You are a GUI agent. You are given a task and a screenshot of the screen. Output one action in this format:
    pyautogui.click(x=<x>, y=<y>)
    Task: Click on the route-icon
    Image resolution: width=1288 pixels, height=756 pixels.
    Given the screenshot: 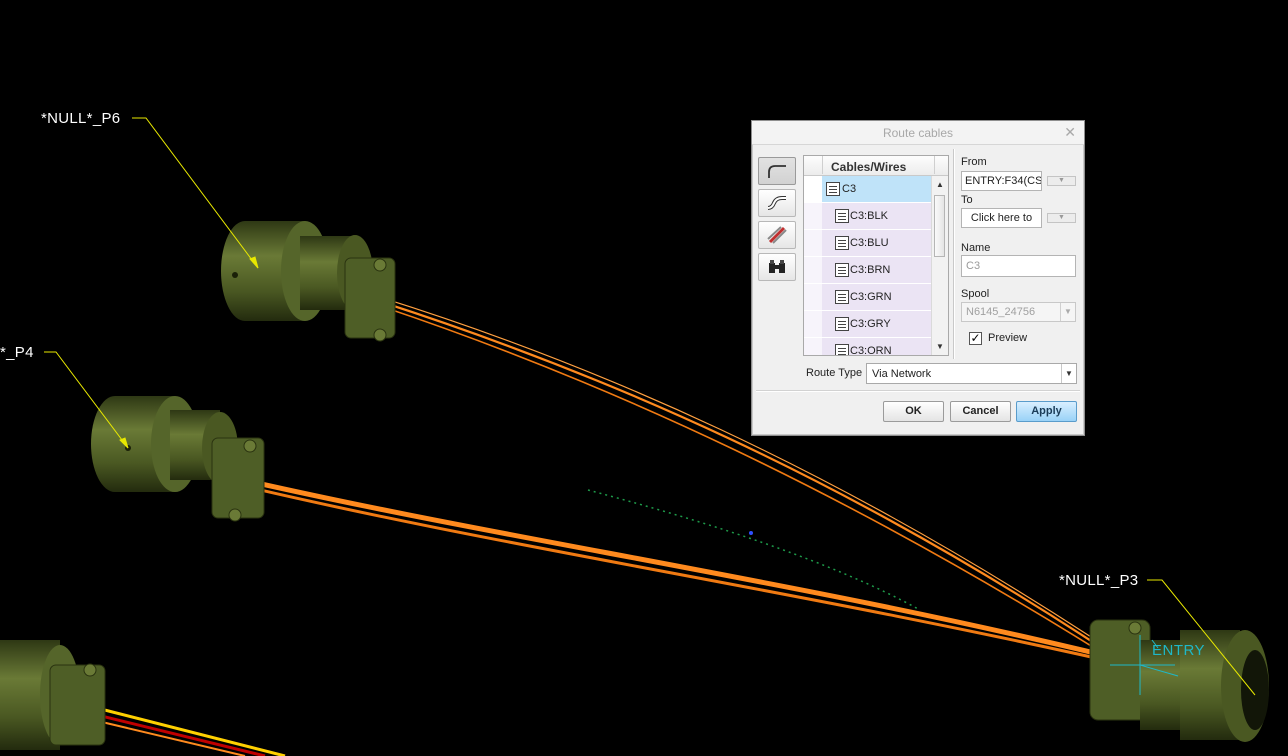 What is the action you would take?
    pyautogui.click(x=777, y=171)
    